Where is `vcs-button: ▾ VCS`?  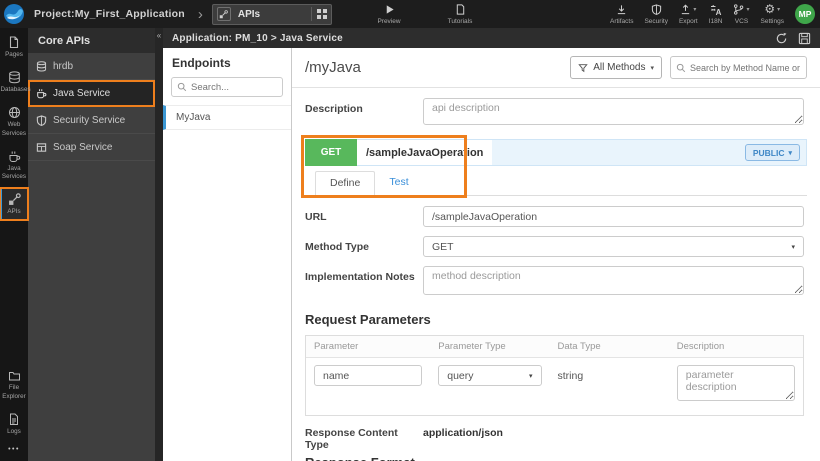
vcs-button: ▾ VCS is located at coordinates (741, 14).